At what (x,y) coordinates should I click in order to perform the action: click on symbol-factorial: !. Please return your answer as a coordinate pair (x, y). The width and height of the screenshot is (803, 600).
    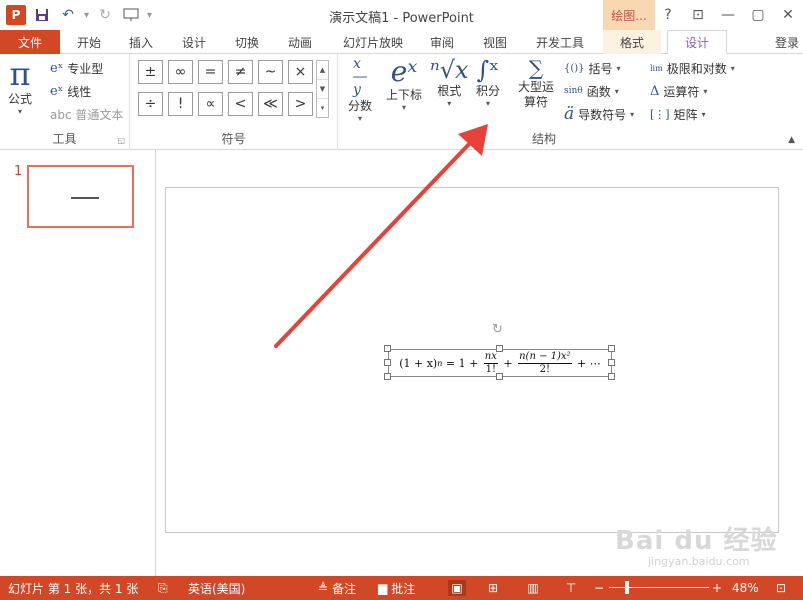
    Looking at the image, I should click on (180, 104).